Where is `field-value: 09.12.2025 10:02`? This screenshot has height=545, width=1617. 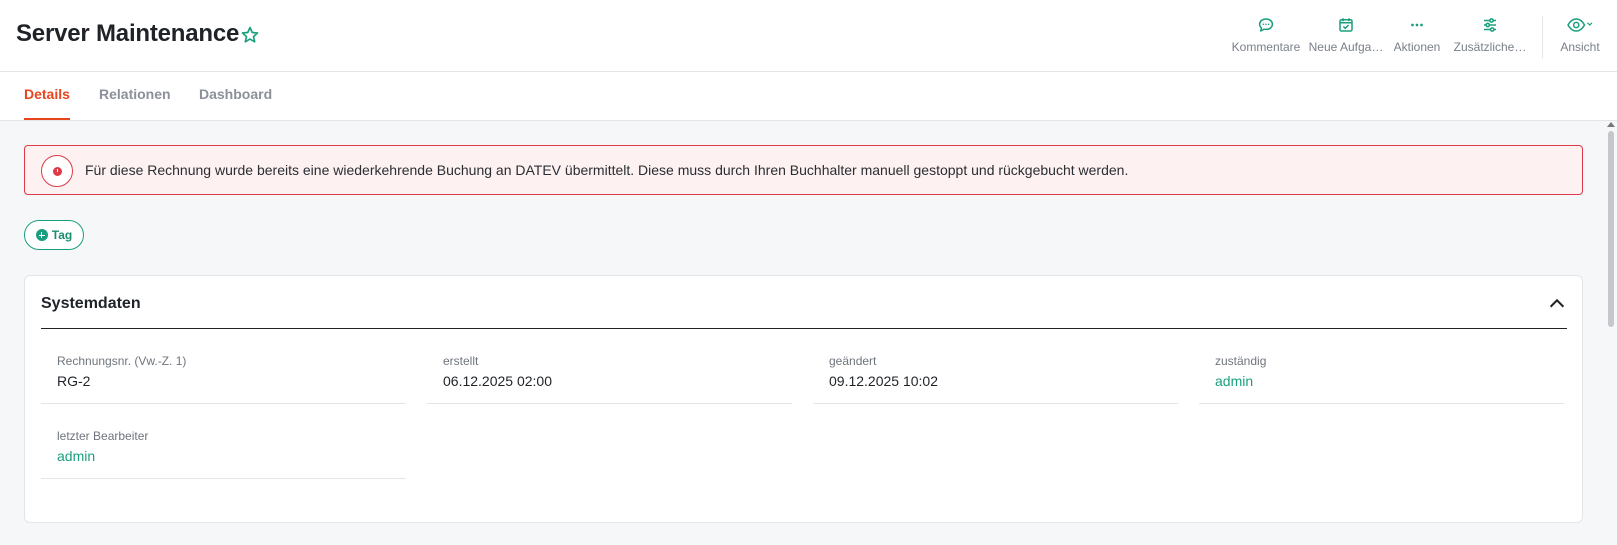 field-value: 09.12.2025 10:02 is located at coordinates (883, 381).